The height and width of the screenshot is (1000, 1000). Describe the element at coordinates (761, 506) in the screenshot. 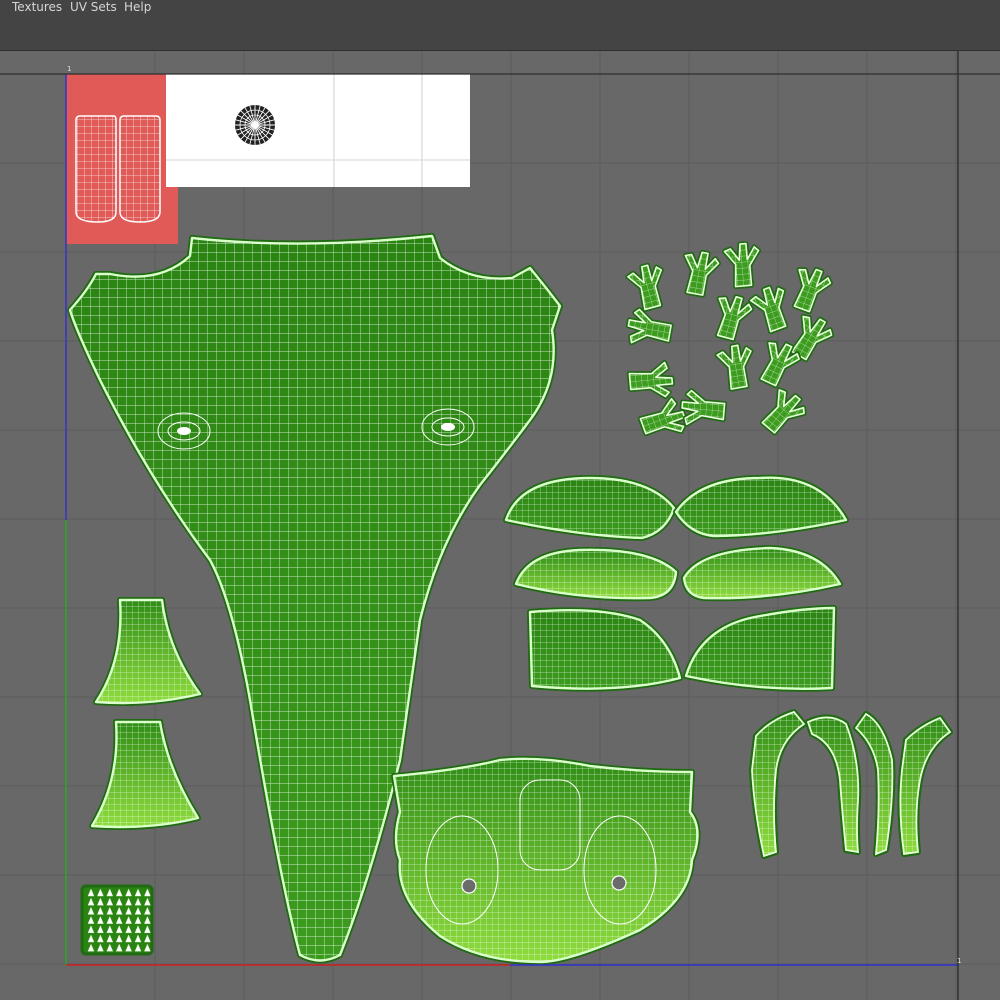

I see `upper-lips-right-shell` at that location.